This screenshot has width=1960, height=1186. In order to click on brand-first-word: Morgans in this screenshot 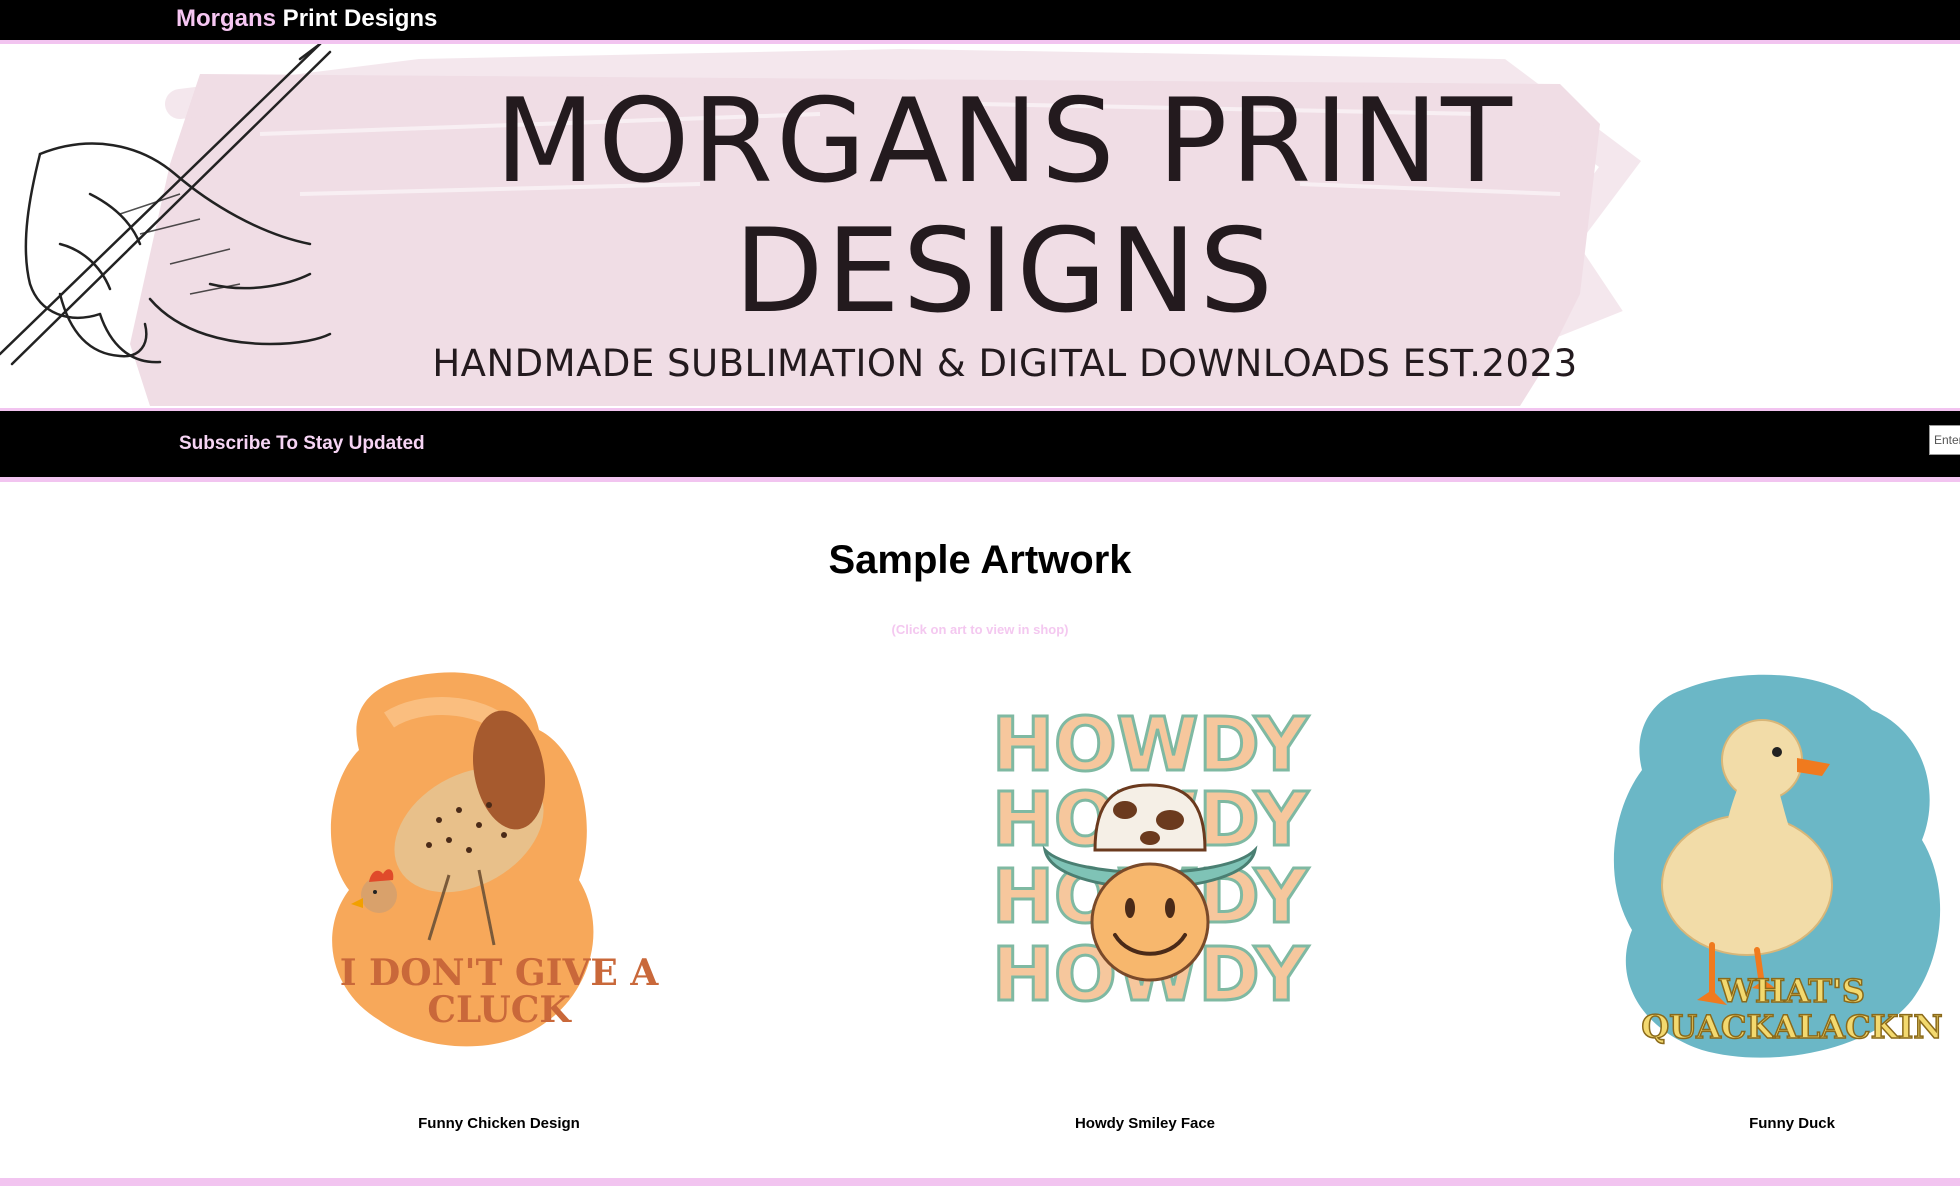, I will do `click(226, 18)`.